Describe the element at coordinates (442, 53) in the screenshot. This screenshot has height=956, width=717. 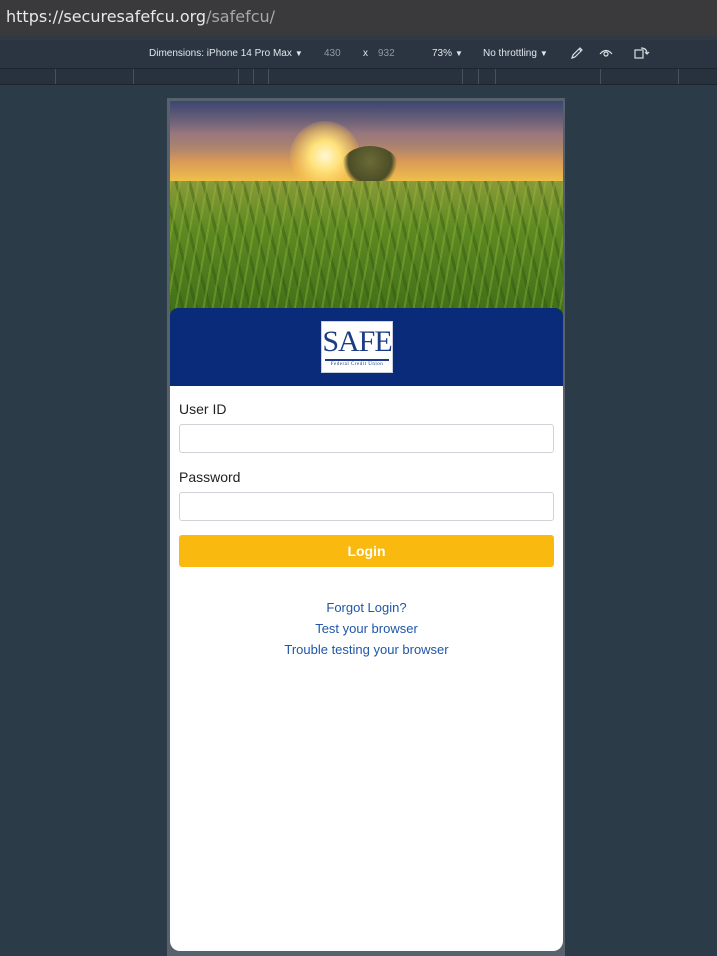
I see `zoom-value: 73%` at that location.